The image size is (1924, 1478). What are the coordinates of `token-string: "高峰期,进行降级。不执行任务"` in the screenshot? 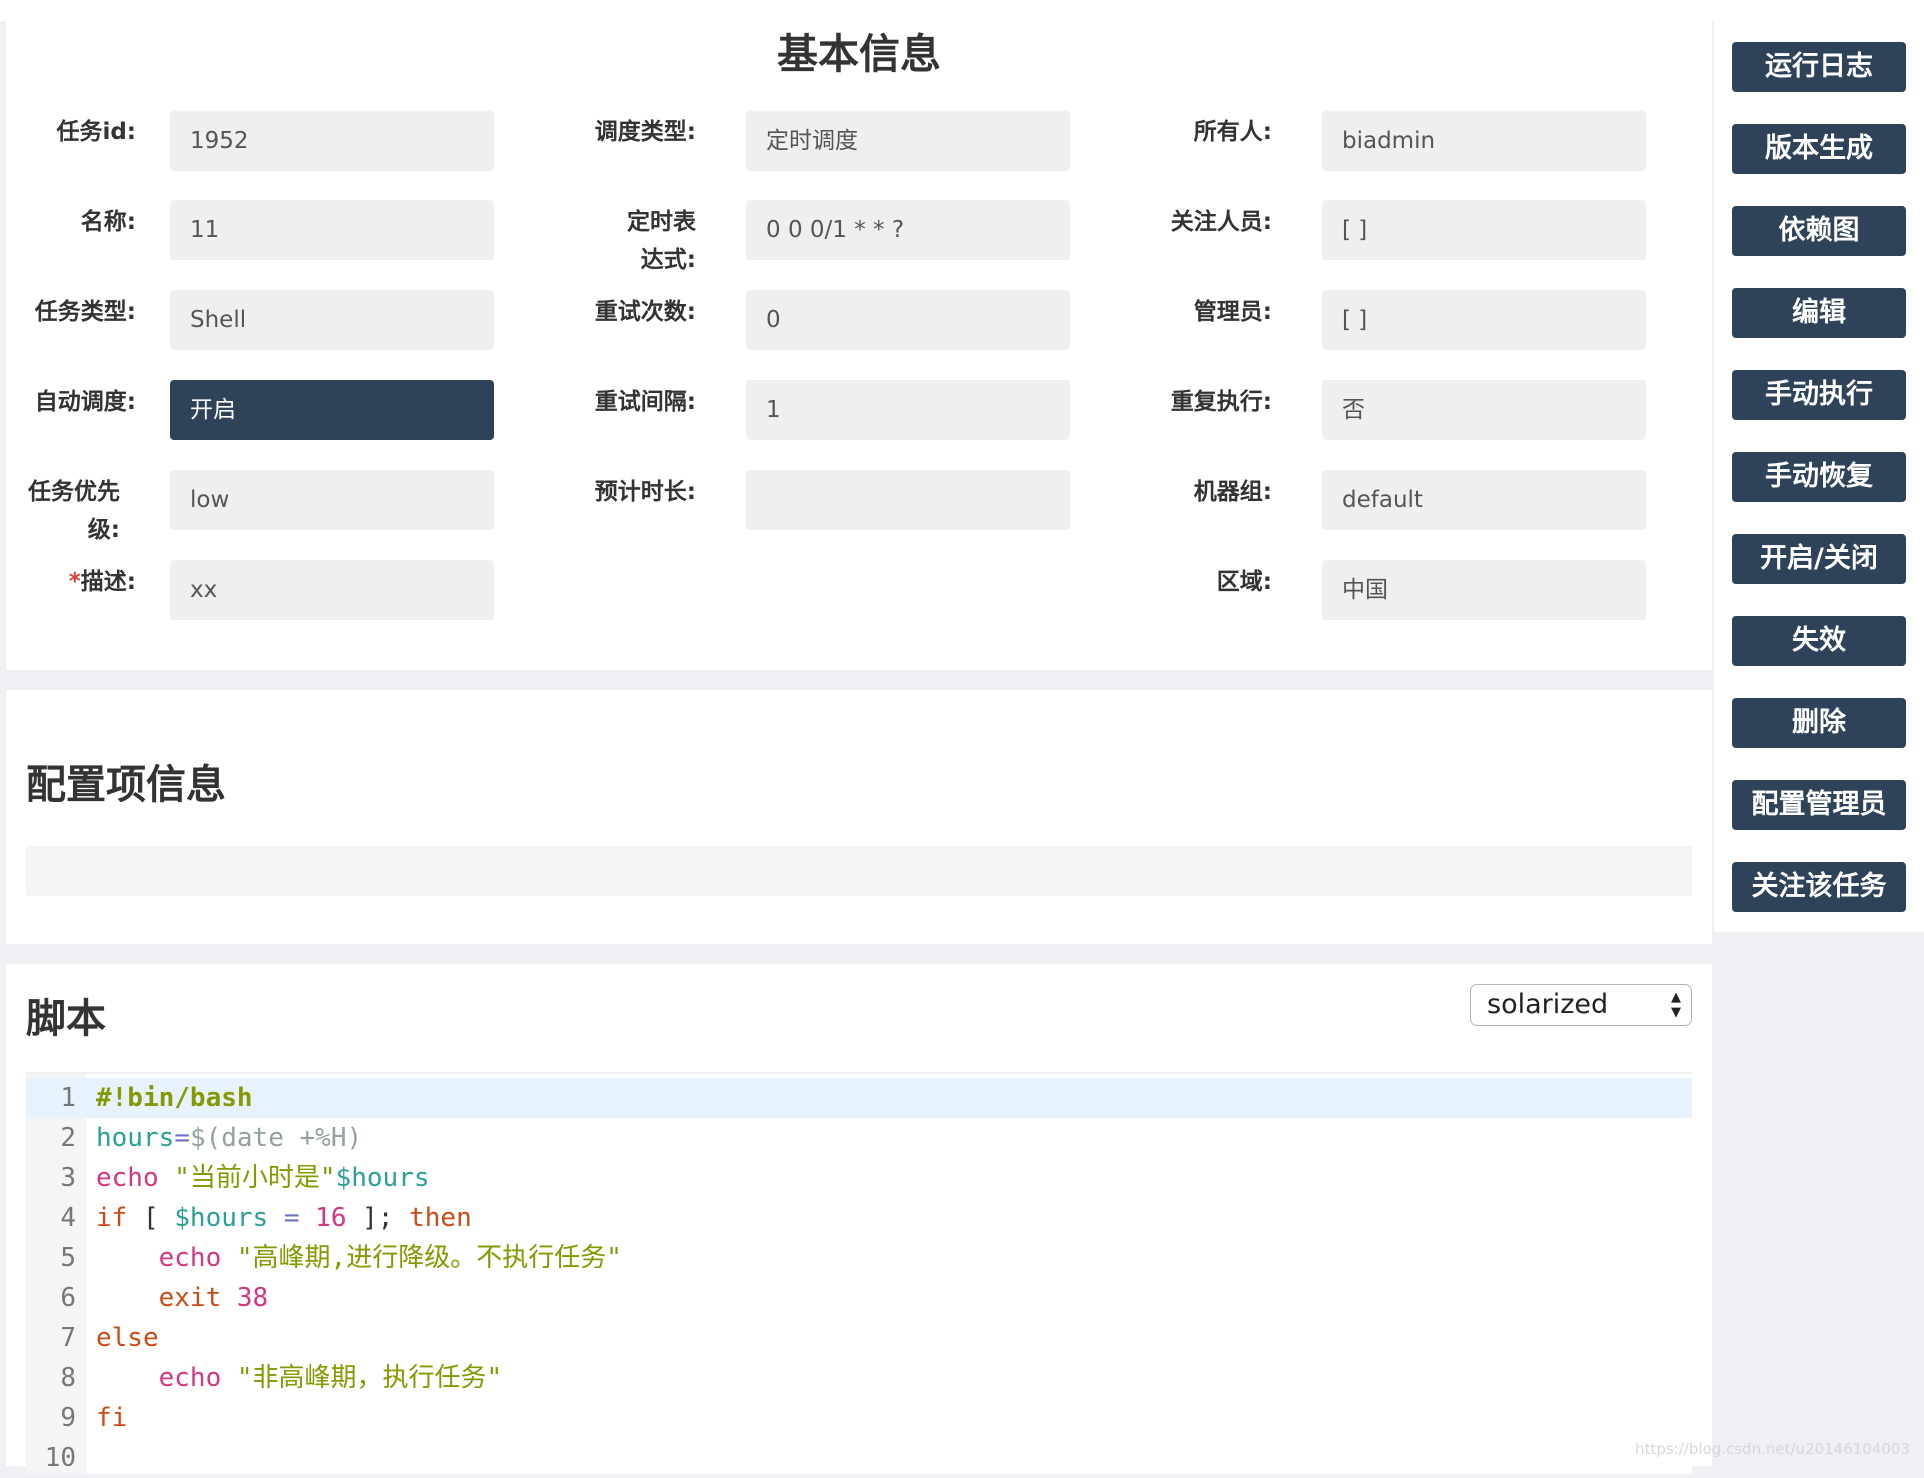 It's located at (421, 1258).